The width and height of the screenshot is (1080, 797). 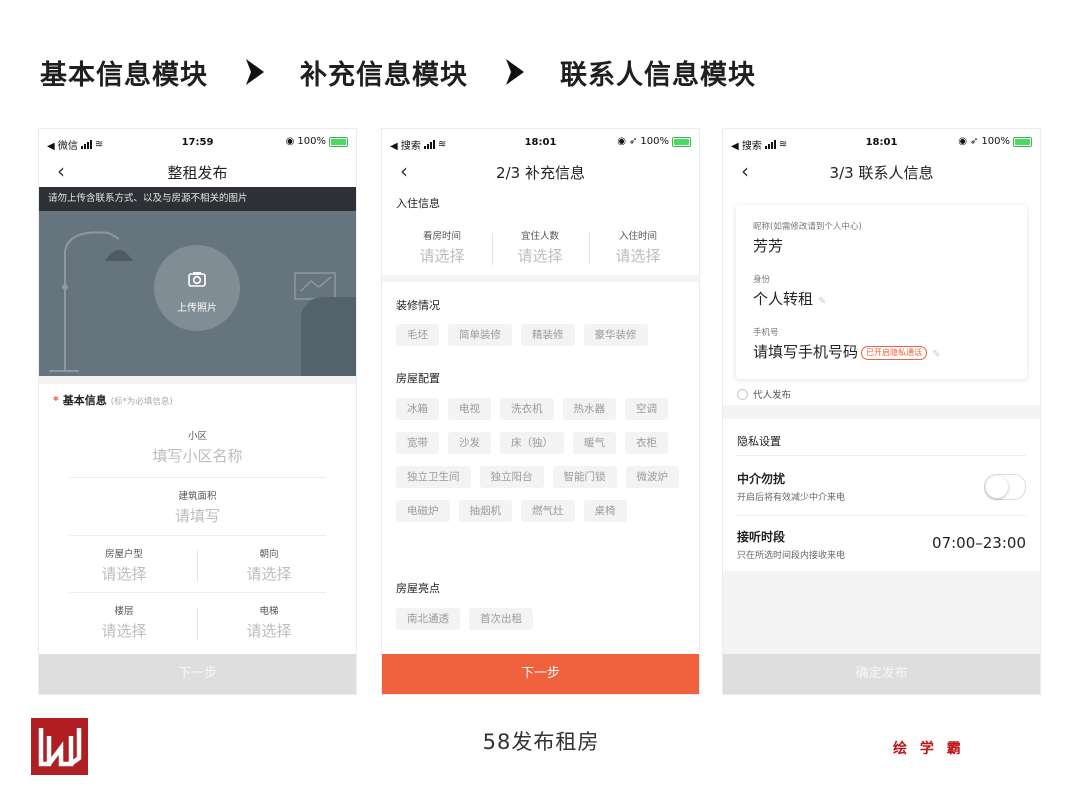 I want to click on flow-step-supplement: 补充信息模块, so click(x=384, y=75).